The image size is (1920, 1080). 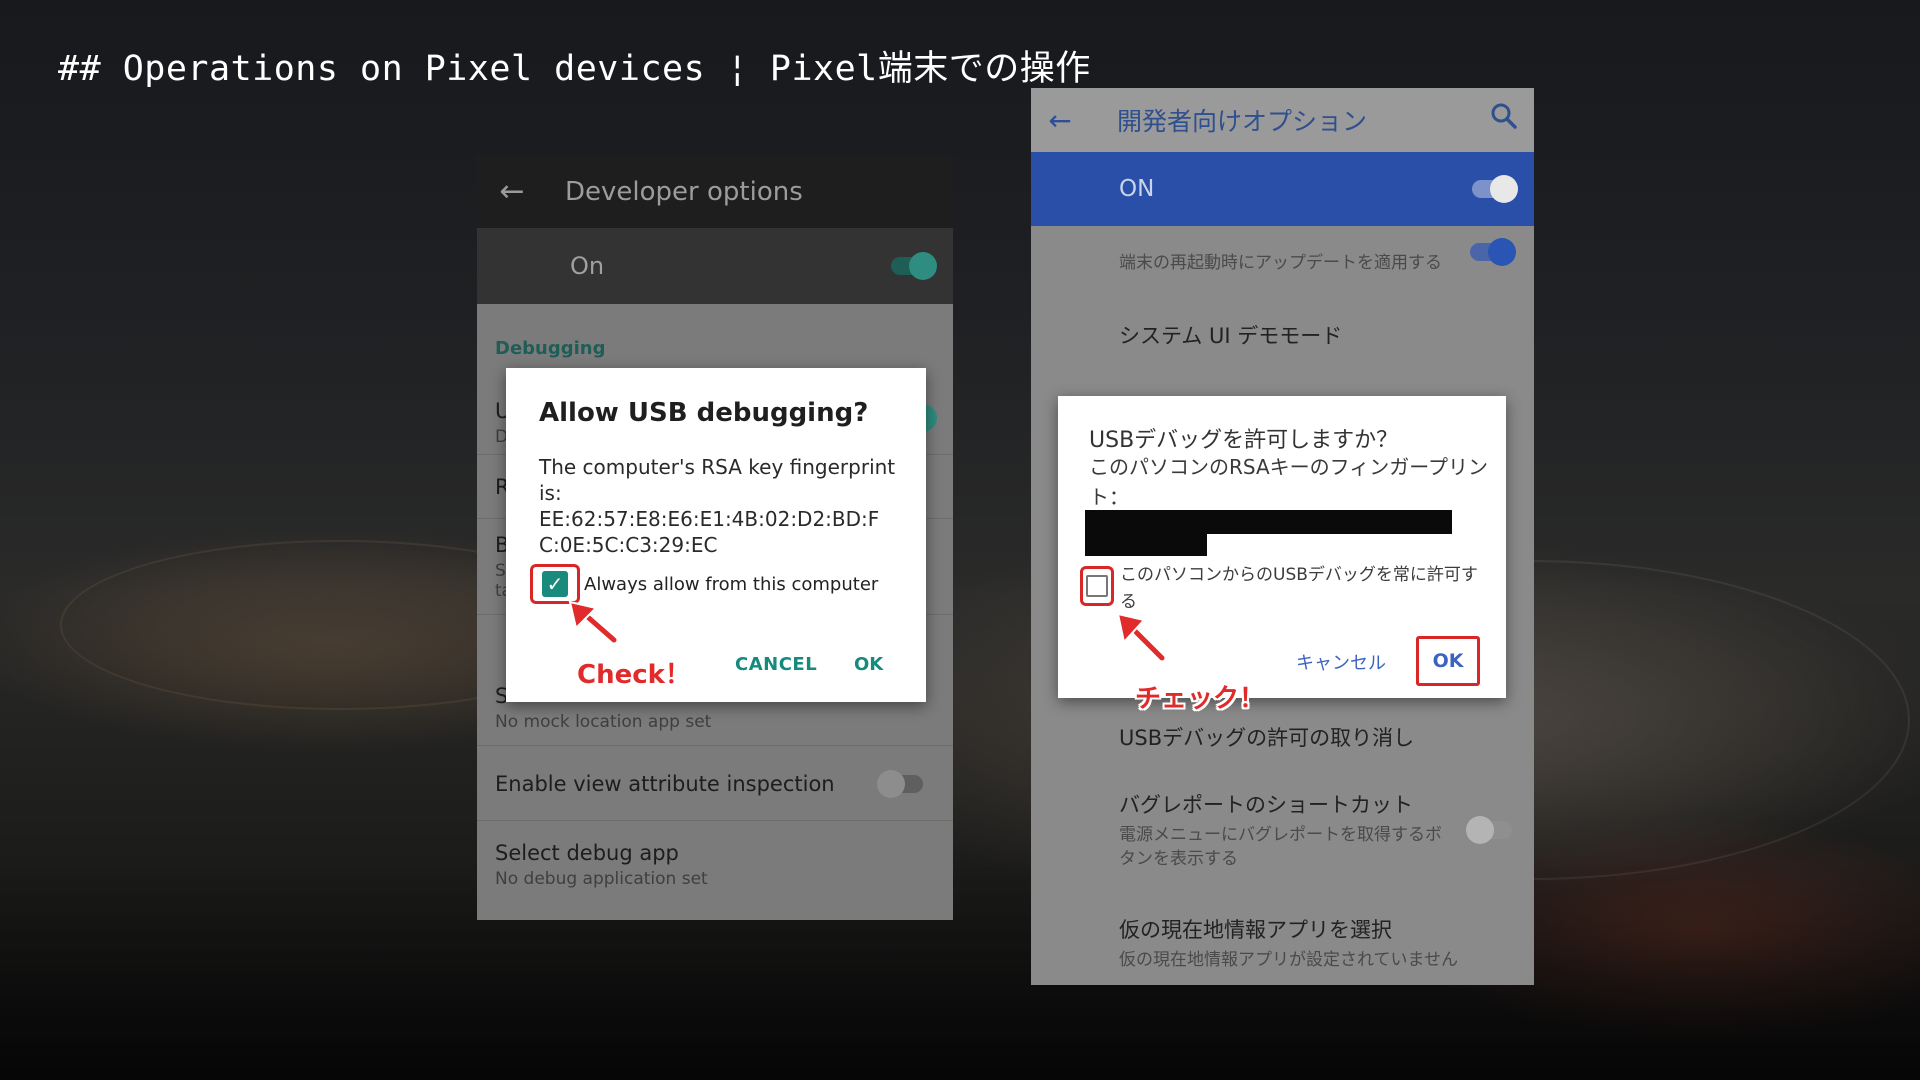 What do you see at coordinates (1280, 847) in the screenshot?
I see `row-subtitle: 電源メニューにバグレポートを取得するボタンを表示する` at bounding box center [1280, 847].